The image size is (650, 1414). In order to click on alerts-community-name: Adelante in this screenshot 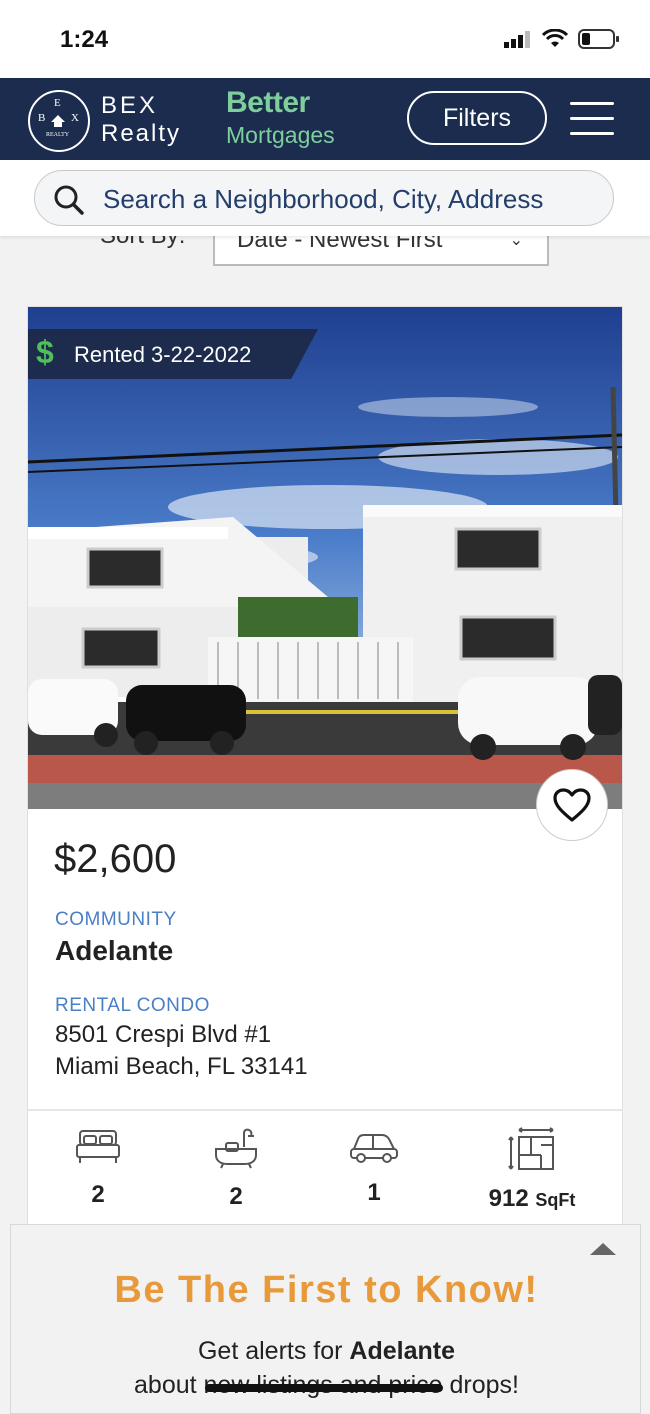, I will do `click(402, 1351)`.